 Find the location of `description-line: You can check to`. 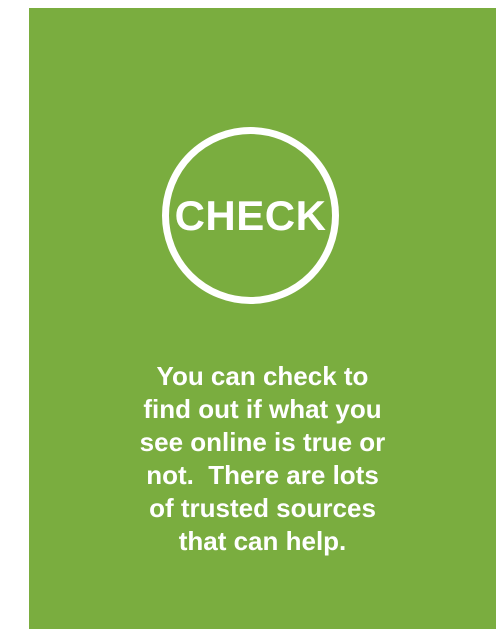

description-line: You can check to is located at coordinates (262, 376).